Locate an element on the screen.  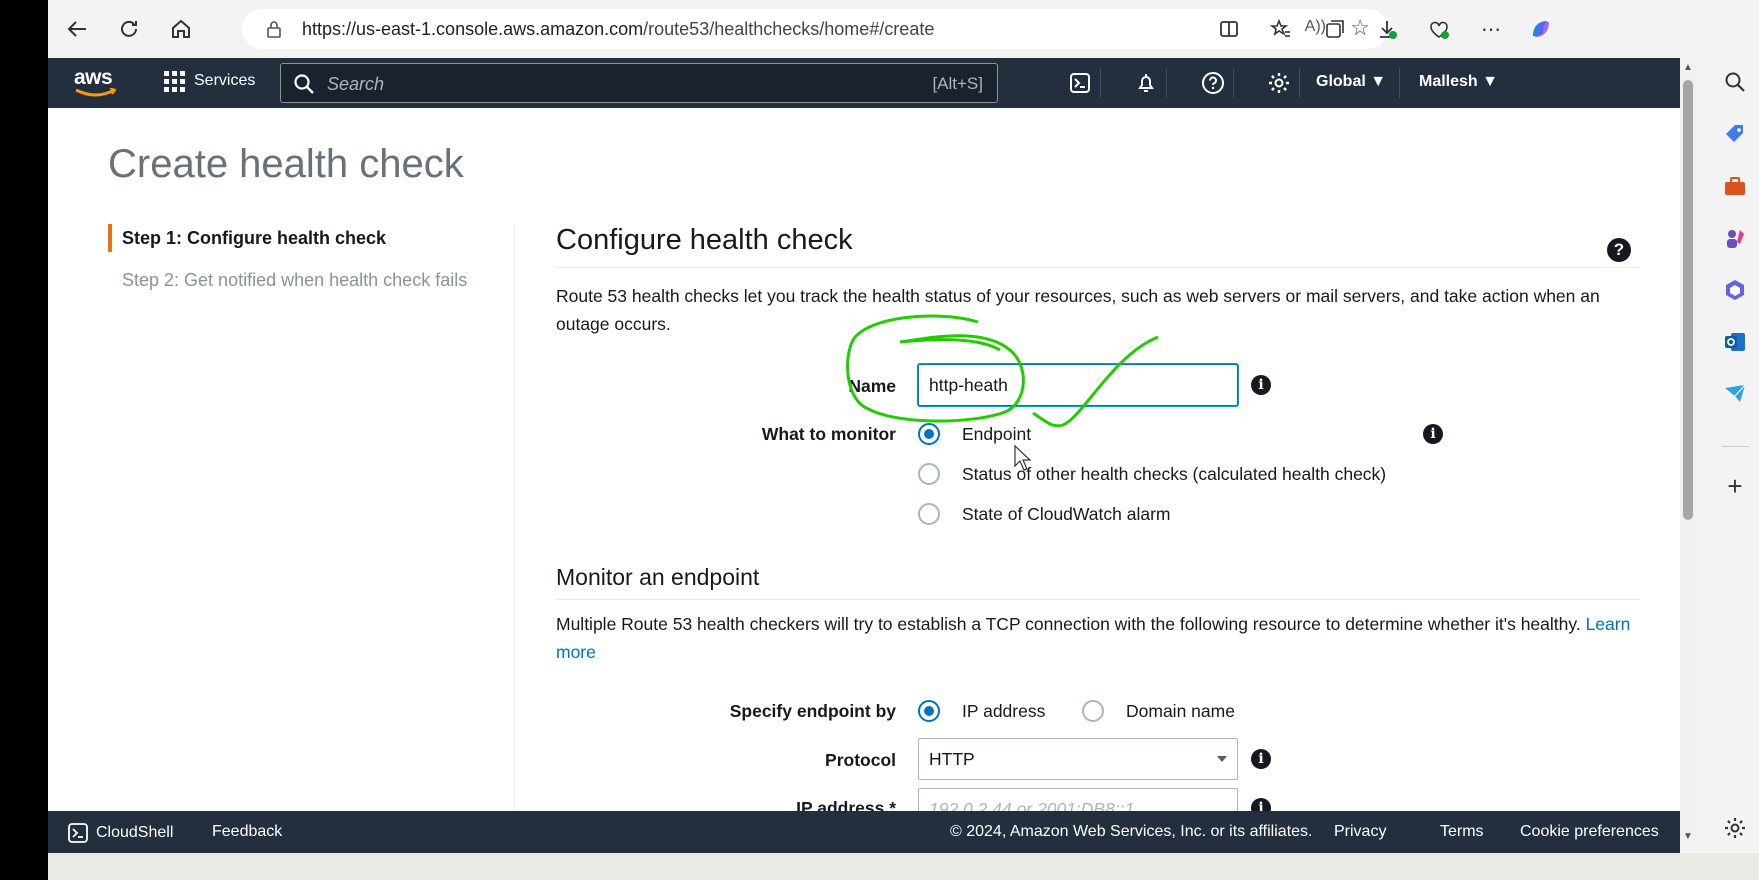
step-1-configure: Step 1: Configure health check is located at coordinates (312, 238).